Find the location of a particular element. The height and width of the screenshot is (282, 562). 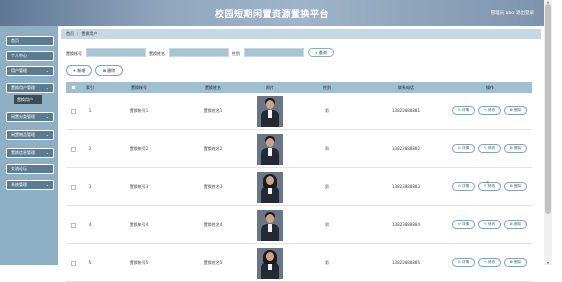

cell-phone: 13823888884 is located at coordinates (406, 224).